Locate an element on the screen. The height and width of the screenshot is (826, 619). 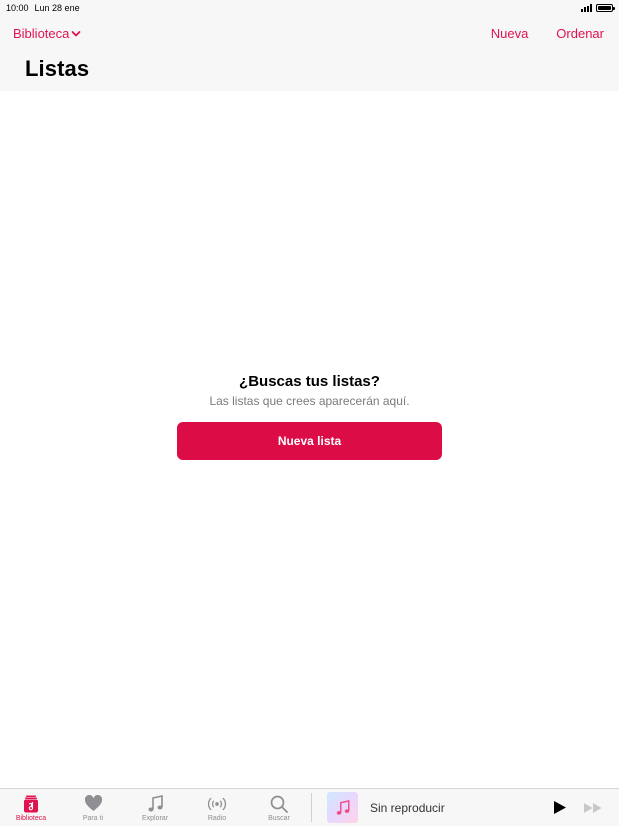
new-playlist-link: Nueva is located at coordinates (510, 33).